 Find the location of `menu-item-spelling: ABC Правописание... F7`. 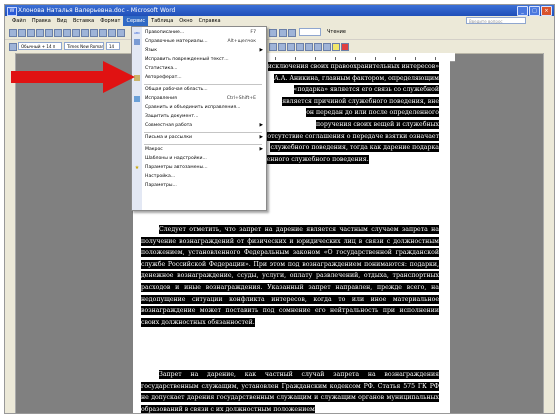

menu-item-spelling: ABC Правописание... F7 is located at coordinates (199, 33).